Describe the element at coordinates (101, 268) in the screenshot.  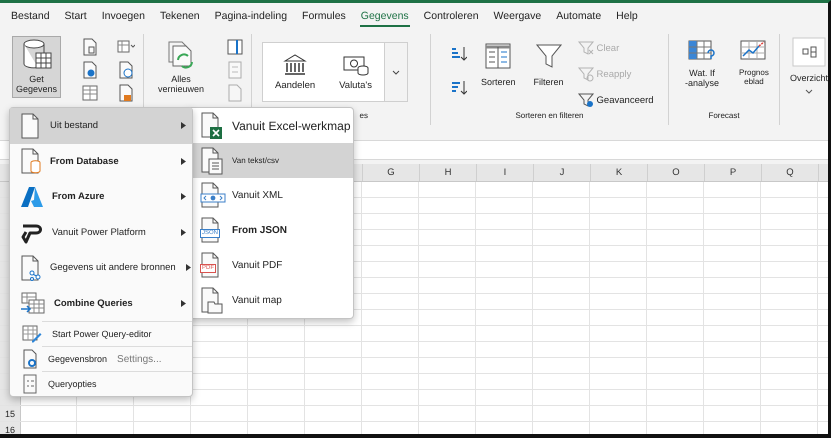
I see `menu-item: Gegevens uit andere bronnen` at that location.